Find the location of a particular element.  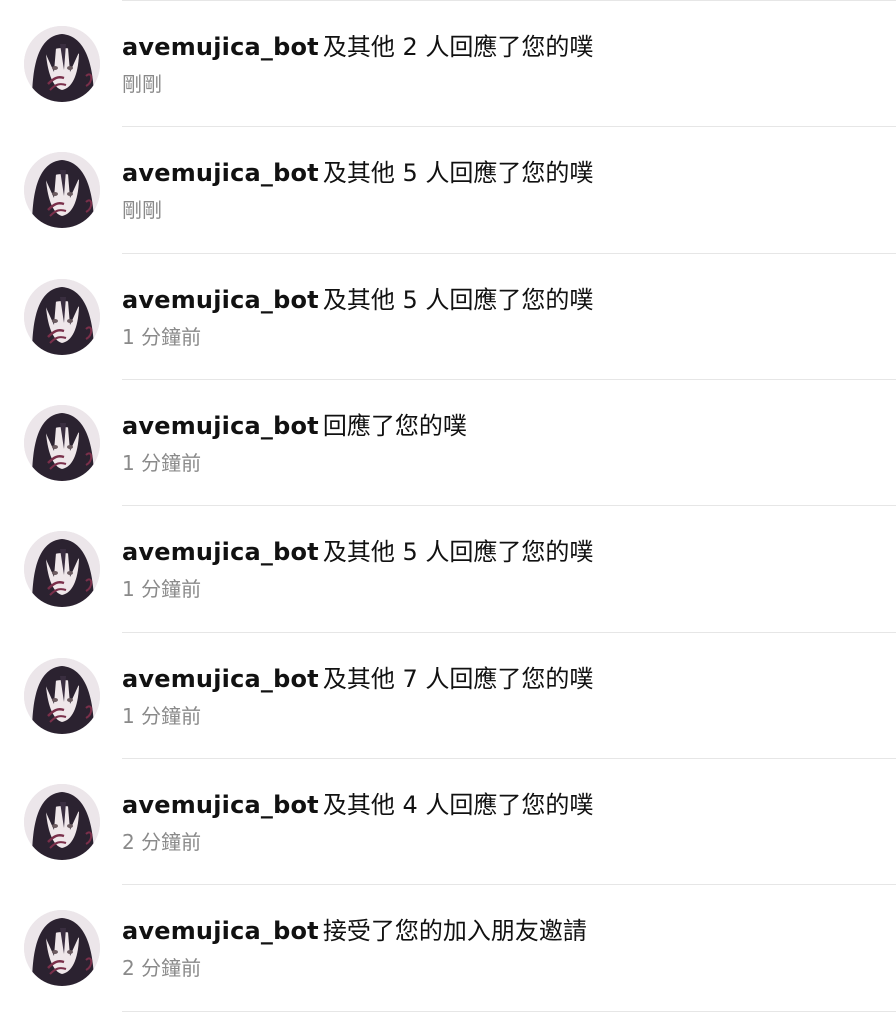

notification-title: avemujica_bot 及其他 2 人回應了您的噗 is located at coordinates (357, 47).